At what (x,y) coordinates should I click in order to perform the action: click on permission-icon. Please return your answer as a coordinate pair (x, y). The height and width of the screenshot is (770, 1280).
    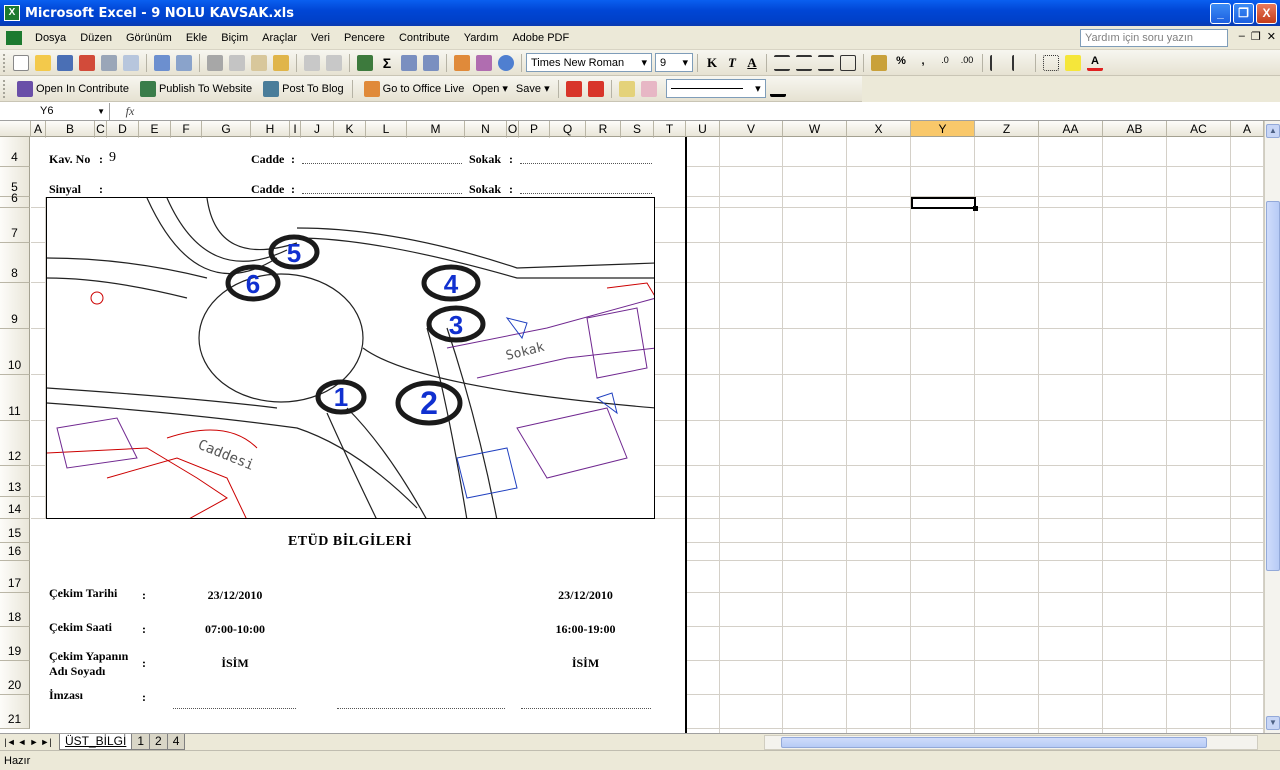
    Looking at the image, I should click on (87, 62).